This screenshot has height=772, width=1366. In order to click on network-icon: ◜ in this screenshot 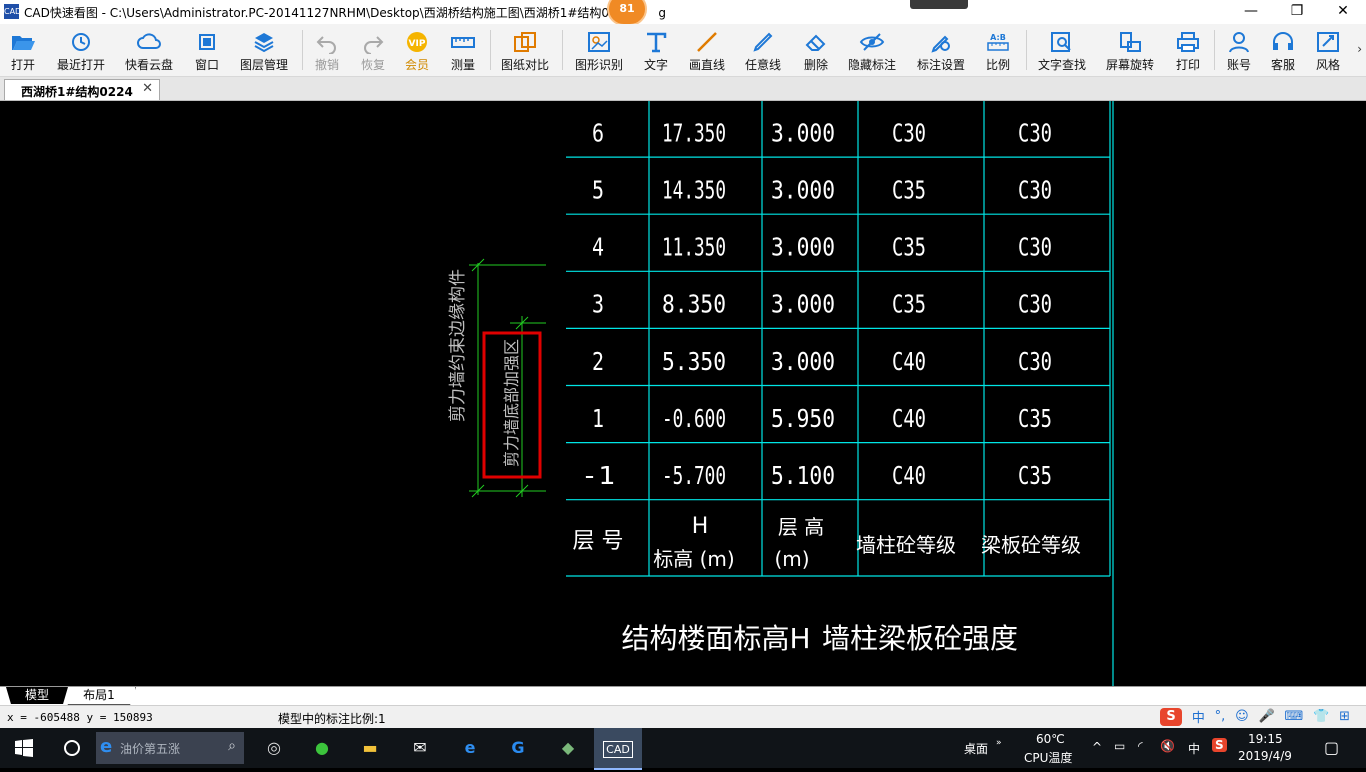, I will do `click(1140, 746)`.